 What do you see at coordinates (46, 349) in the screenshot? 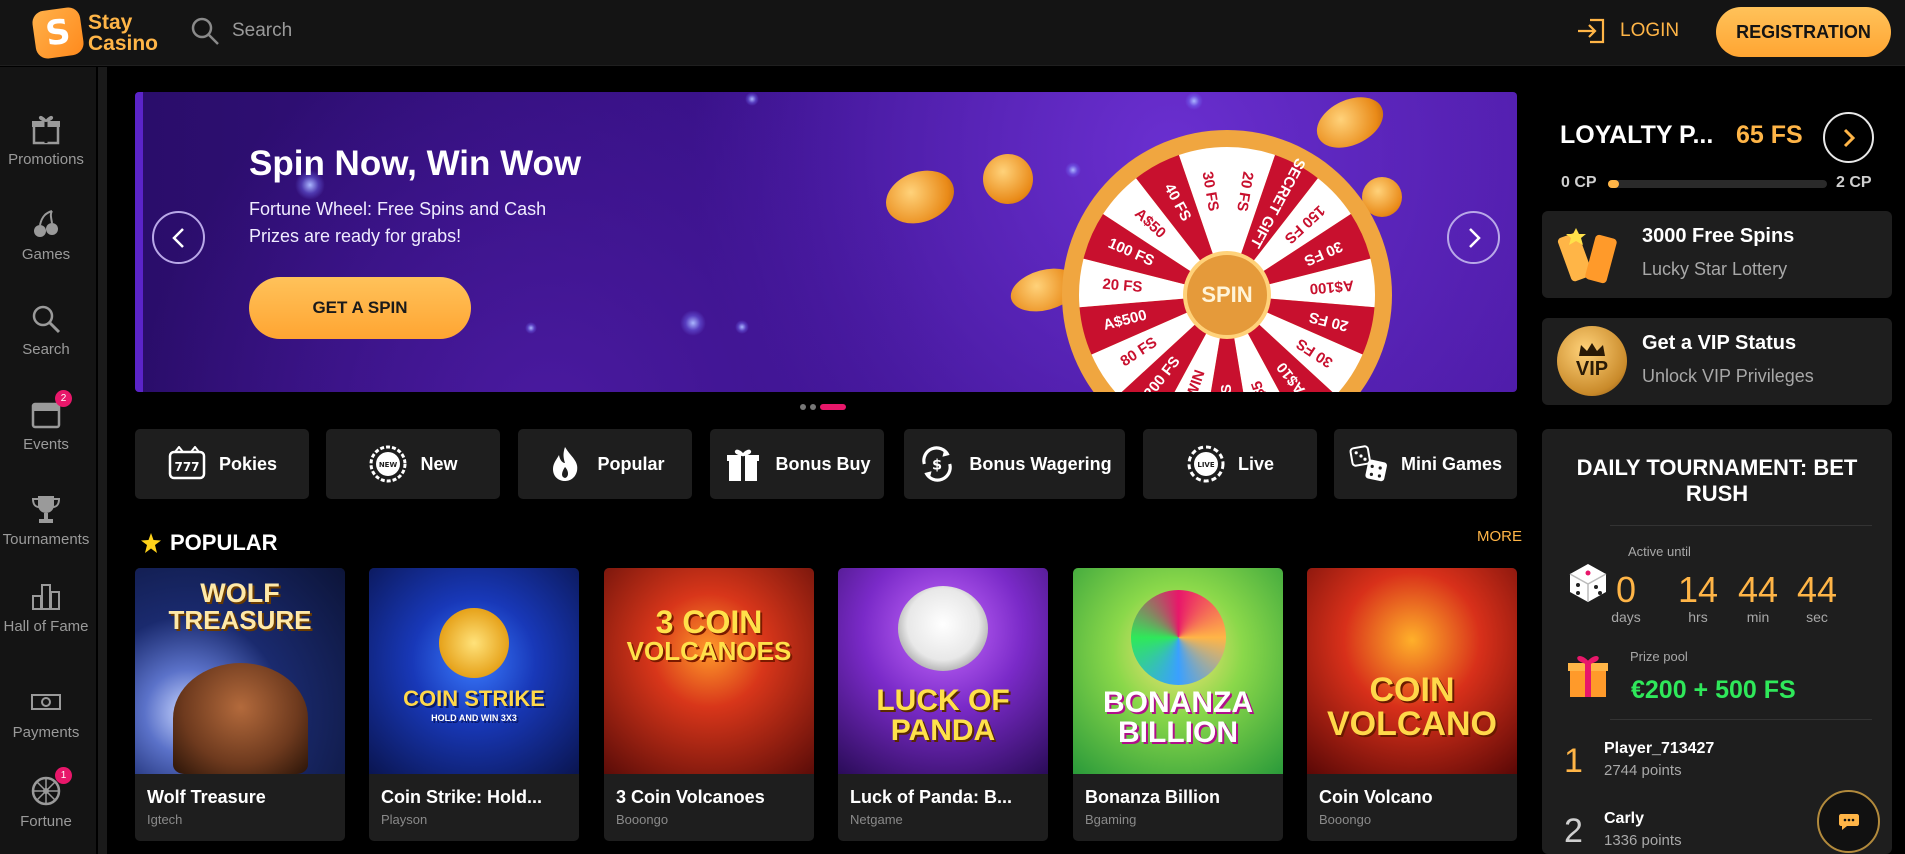
I see `sidebar-item-label: Search` at bounding box center [46, 349].